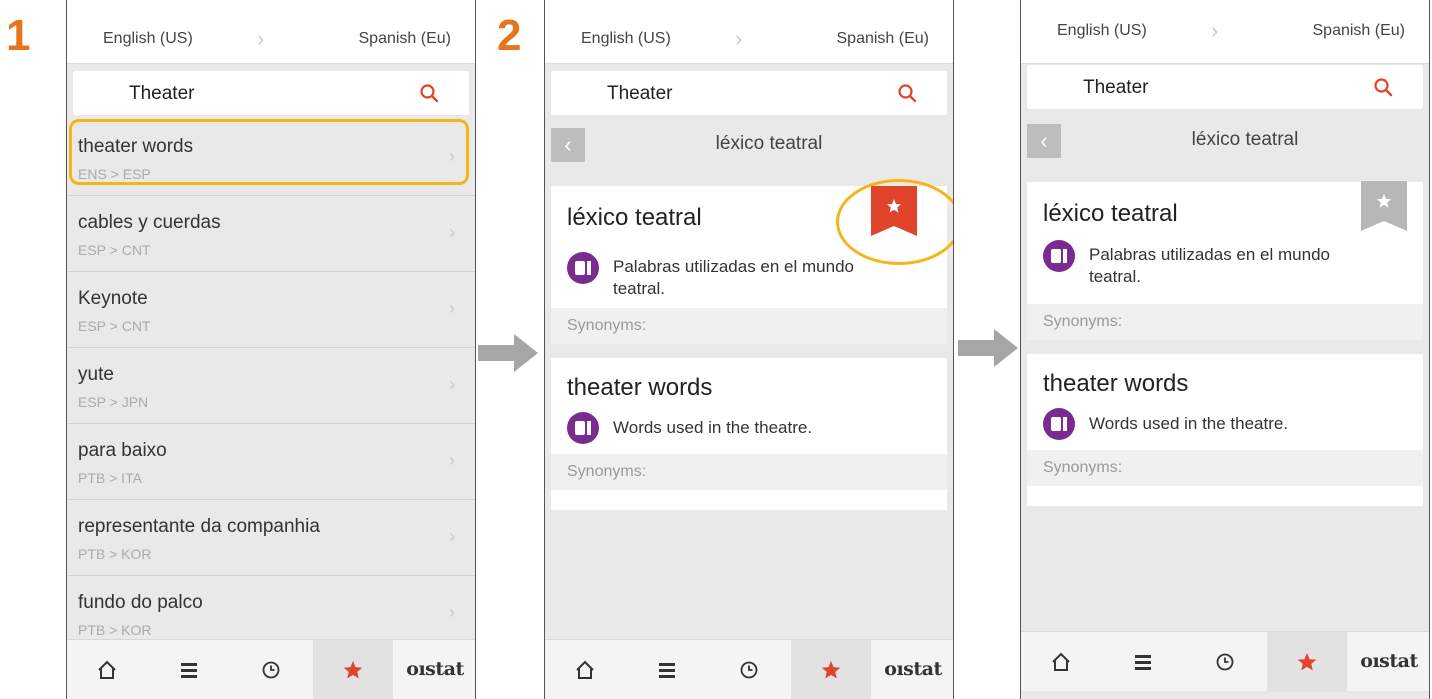 The width and height of the screenshot is (1432, 699). What do you see at coordinates (271, 462) in the screenshot?
I see `list-item: para baixo PTB > ITA ›` at bounding box center [271, 462].